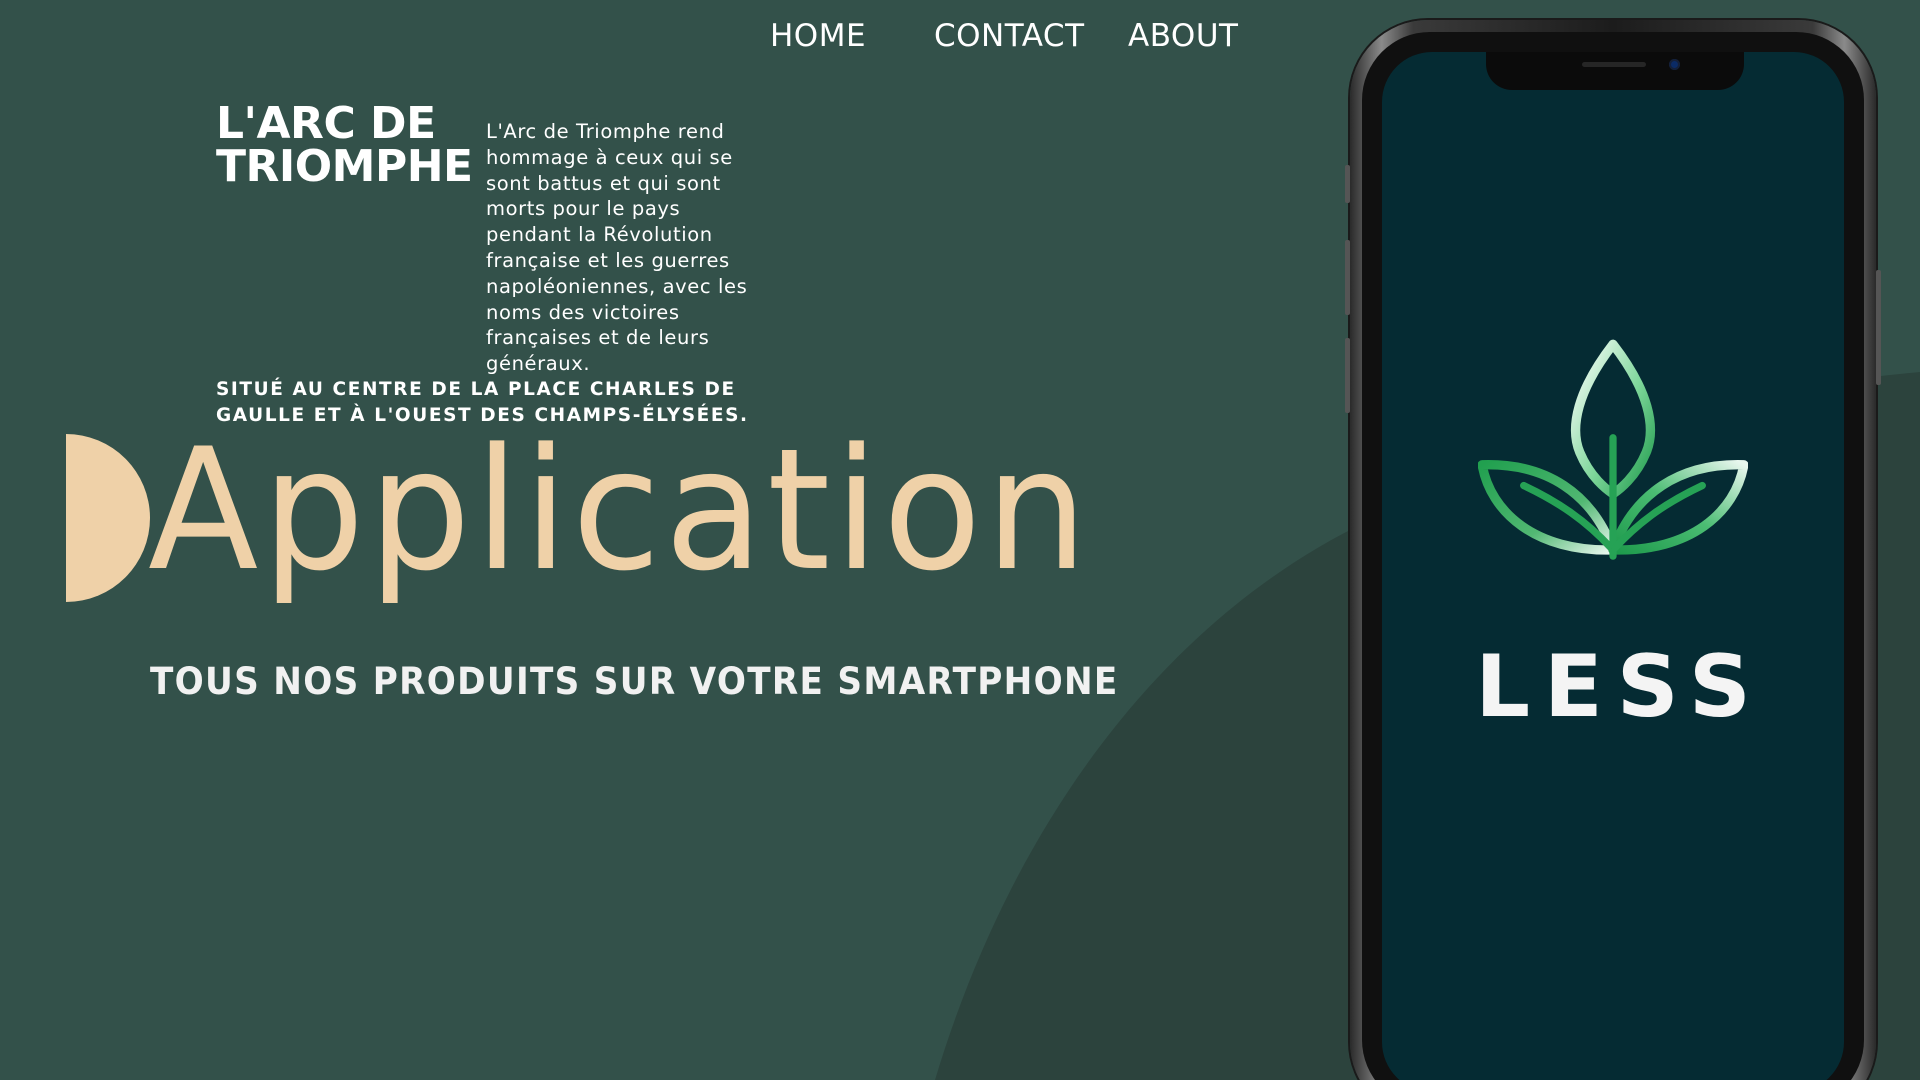 The image size is (1920, 1080). What do you see at coordinates (1183, 36) in the screenshot?
I see `nav-about-link: ABOUT` at bounding box center [1183, 36].